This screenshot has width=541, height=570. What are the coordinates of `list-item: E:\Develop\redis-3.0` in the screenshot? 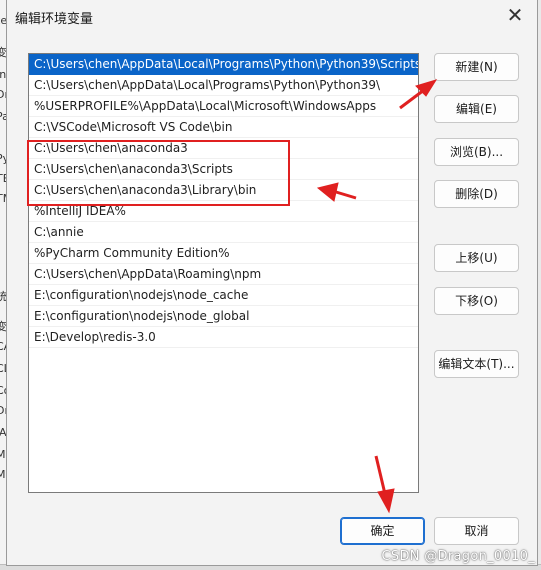 It's located at (223, 337).